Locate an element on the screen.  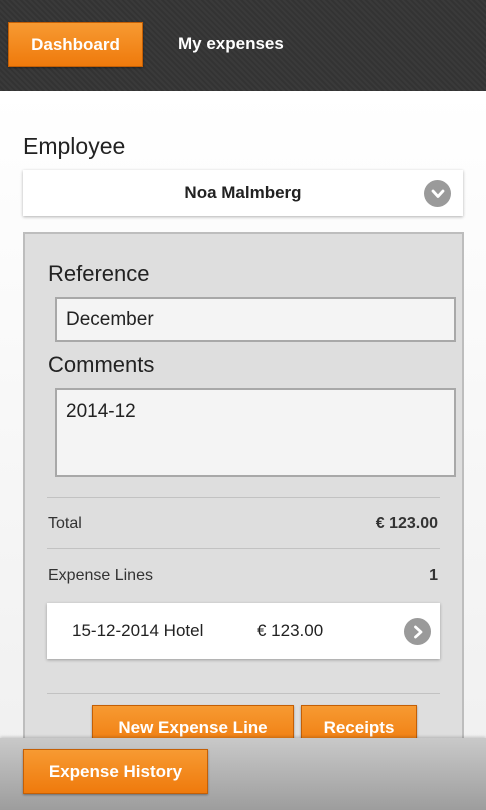
app-header: Dashboard My expenses is located at coordinates (243, 45).